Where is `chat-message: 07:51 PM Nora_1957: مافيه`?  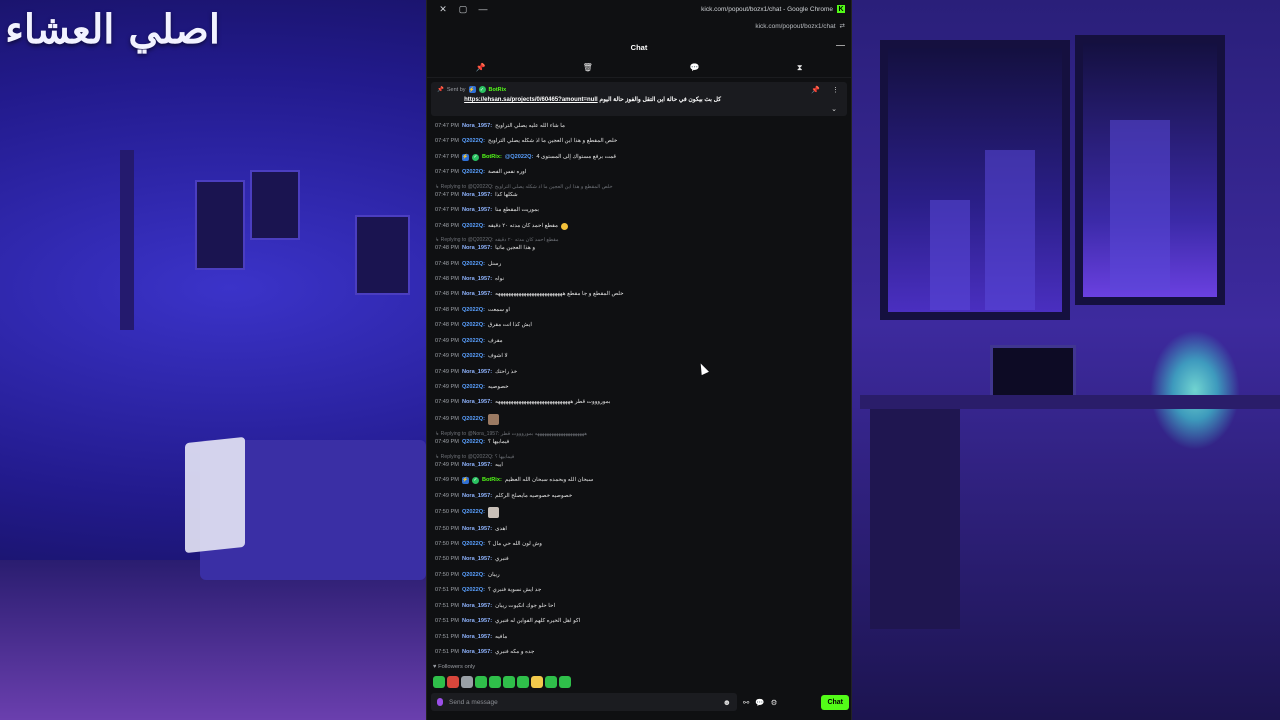 chat-message: 07:51 PM Nora_1957: مافيه is located at coordinates (640, 637).